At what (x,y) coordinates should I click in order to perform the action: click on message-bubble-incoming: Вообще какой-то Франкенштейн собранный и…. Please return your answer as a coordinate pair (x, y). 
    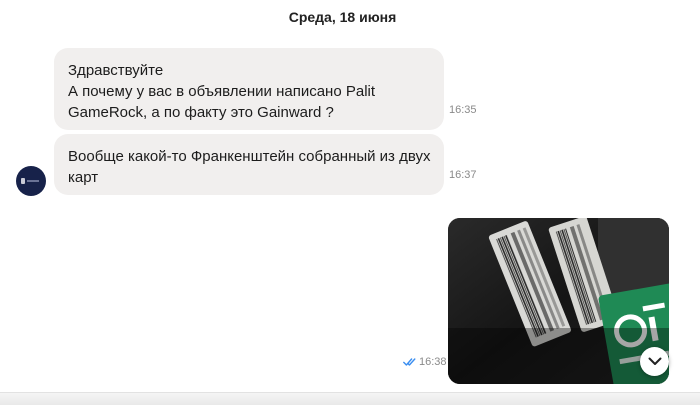
    Looking at the image, I should click on (249, 164).